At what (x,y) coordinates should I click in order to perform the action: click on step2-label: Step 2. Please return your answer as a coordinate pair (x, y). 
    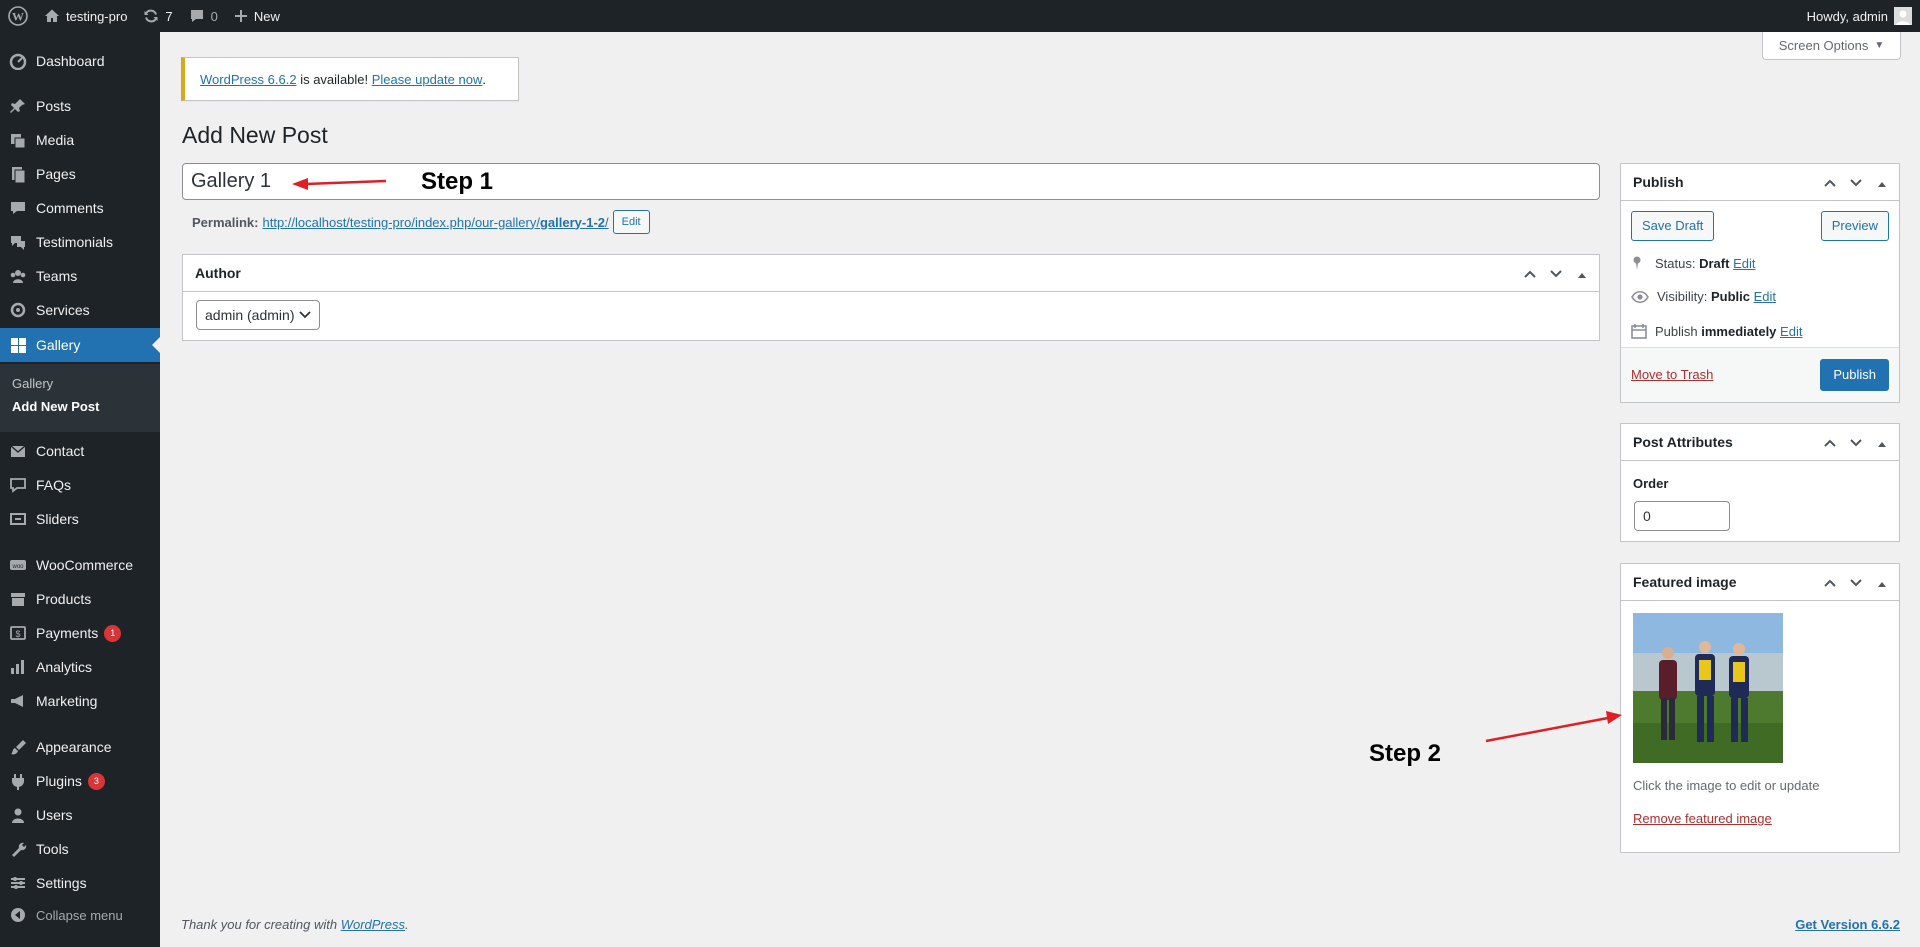
    Looking at the image, I should click on (1405, 753).